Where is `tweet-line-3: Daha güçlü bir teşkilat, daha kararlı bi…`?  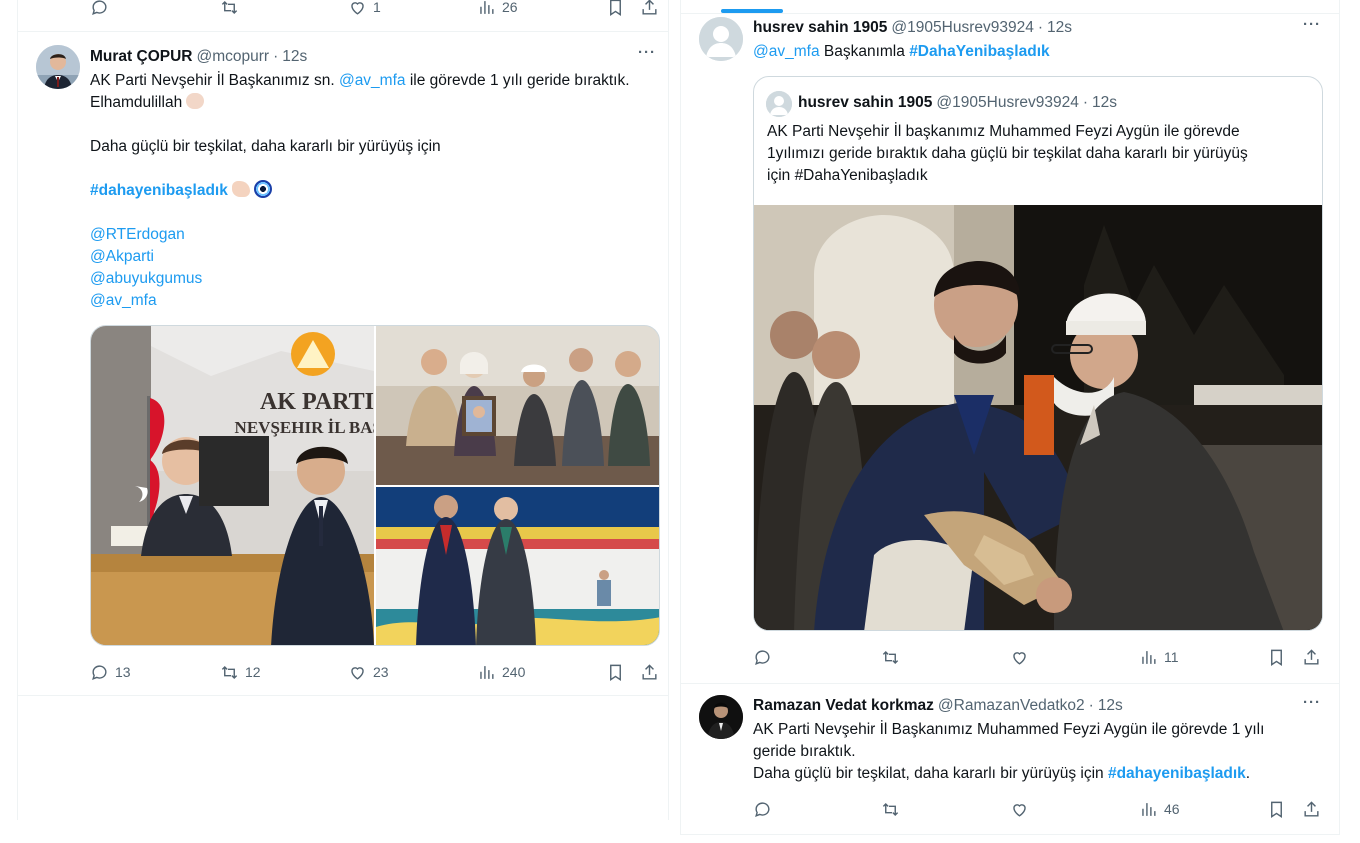 tweet-line-3: Daha güçlü bir teşkilat, daha kararlı bi… is located at coordinates (265, 146).